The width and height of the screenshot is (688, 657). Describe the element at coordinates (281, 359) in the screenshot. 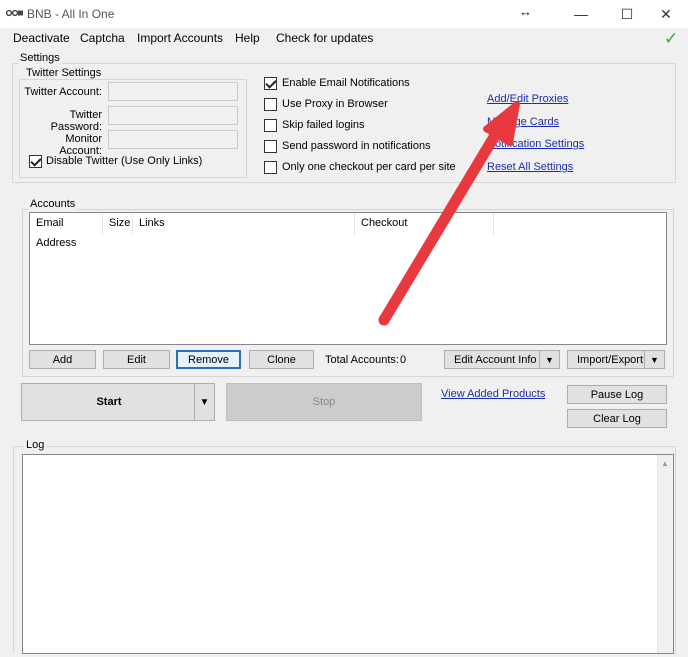

I see `clone-account-button: Clone` at that location.